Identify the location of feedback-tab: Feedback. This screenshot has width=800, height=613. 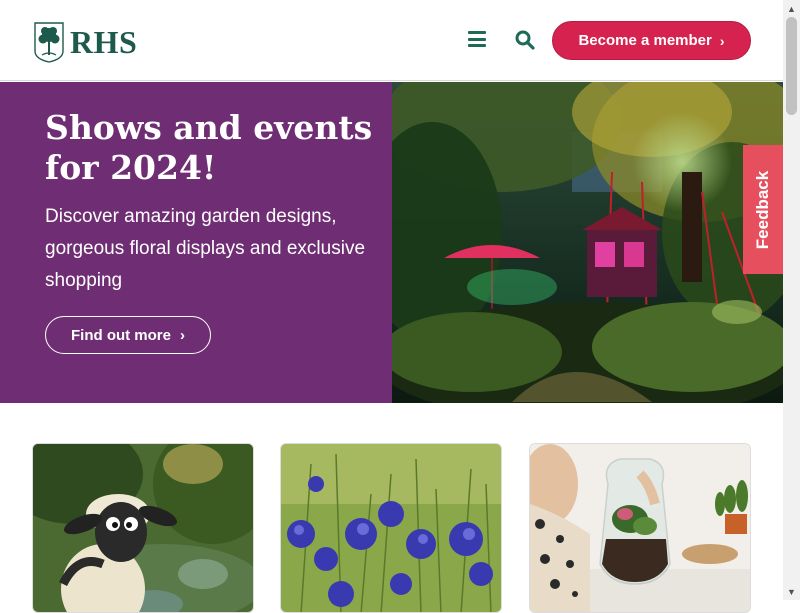
(763, 209).